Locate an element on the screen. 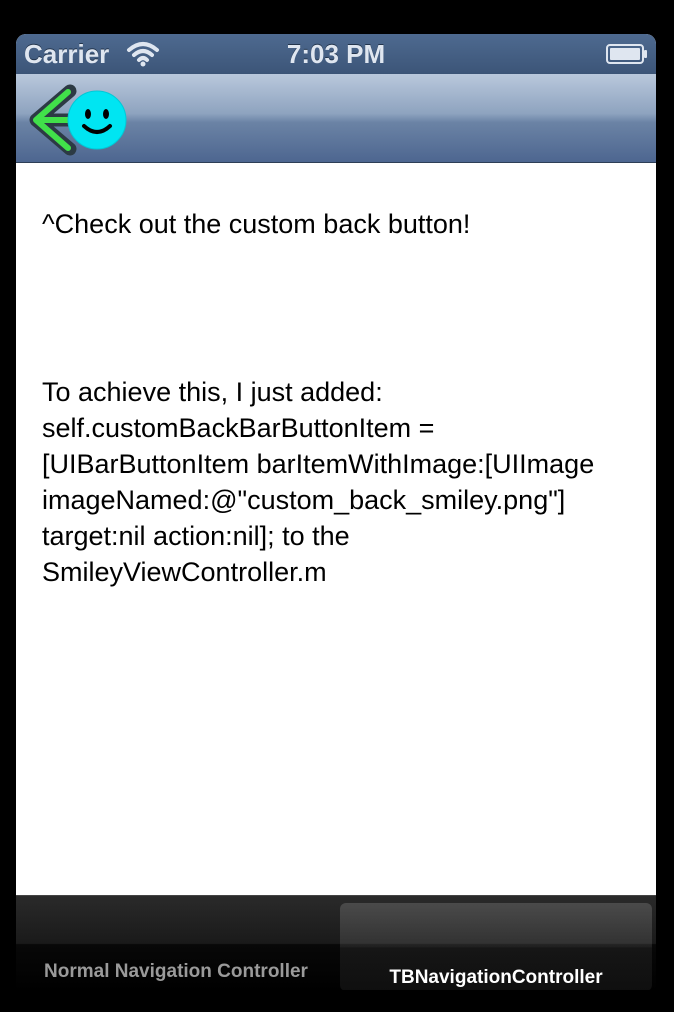  status-time: 7:03 PM is located at coordinates (336, 54).